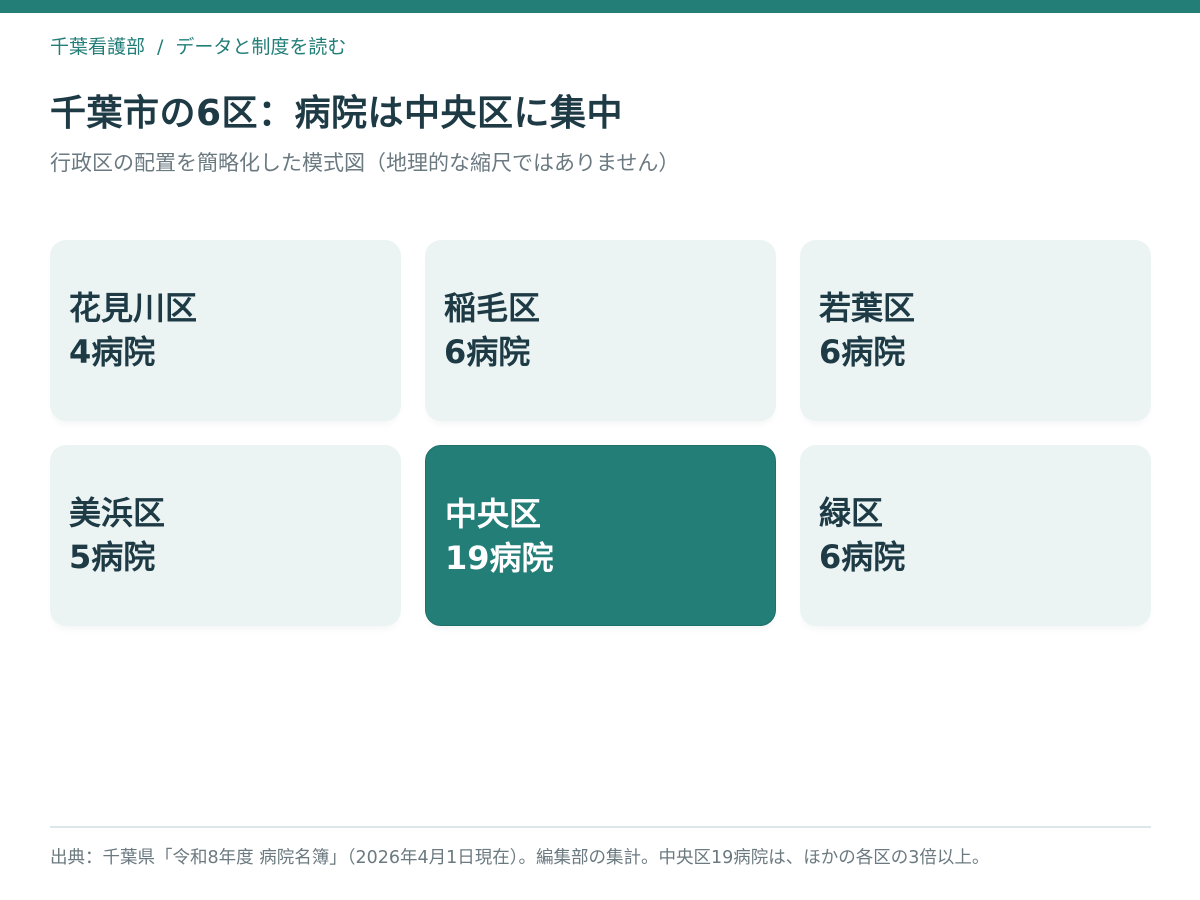  I want to click on ward-name: 花見川区, so click(133, 308).